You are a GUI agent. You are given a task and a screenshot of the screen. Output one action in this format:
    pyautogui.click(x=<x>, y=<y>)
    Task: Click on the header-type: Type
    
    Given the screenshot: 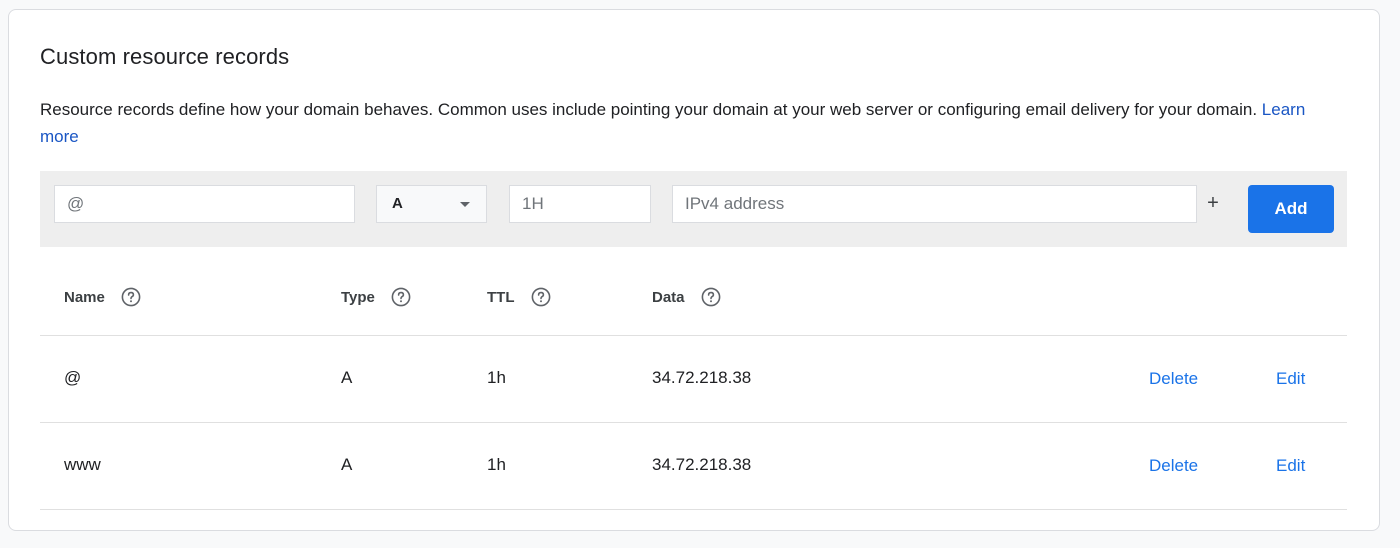 What is the action you would take?
    pyautogui.click(x=376, y=297)
    